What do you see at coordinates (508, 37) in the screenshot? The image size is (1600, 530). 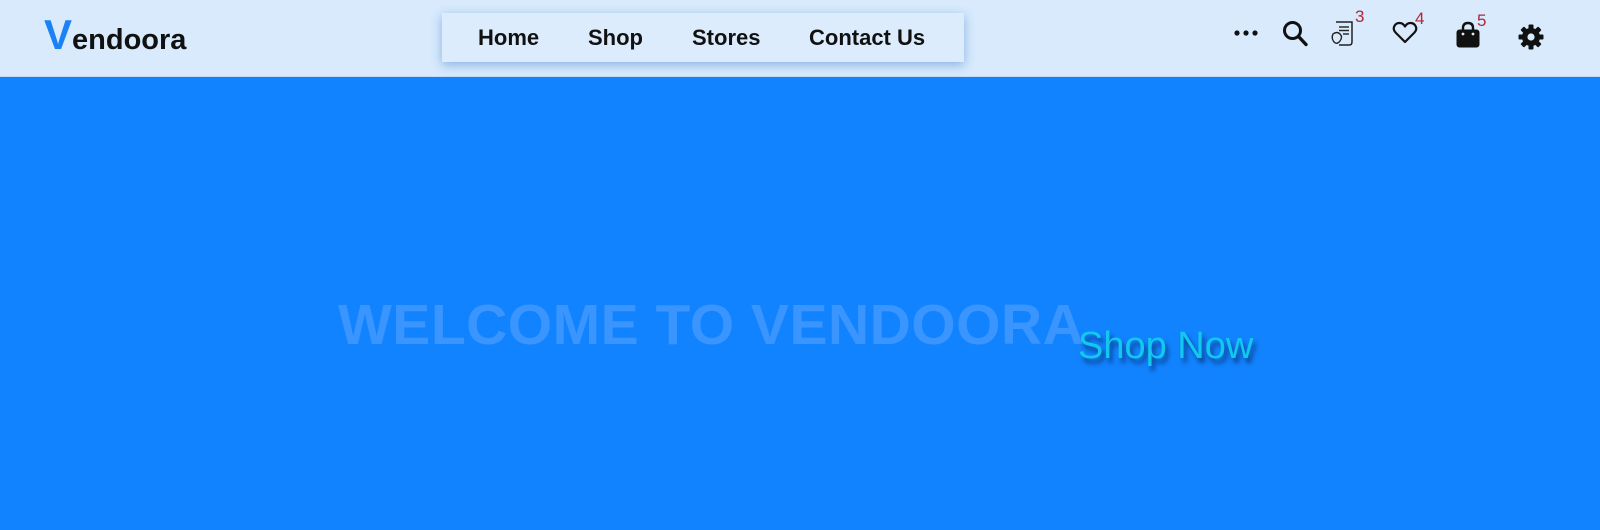 I see `nav-item-home: Home` at bounding box center [508, 37].